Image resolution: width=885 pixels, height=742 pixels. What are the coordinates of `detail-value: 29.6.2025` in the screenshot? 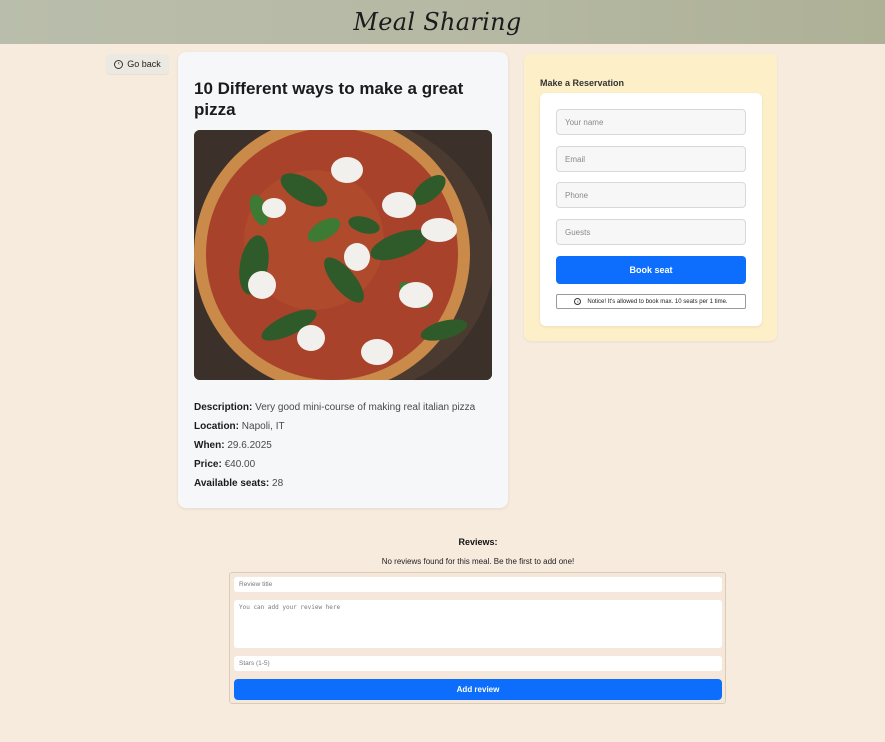 It's located at (249, 445).